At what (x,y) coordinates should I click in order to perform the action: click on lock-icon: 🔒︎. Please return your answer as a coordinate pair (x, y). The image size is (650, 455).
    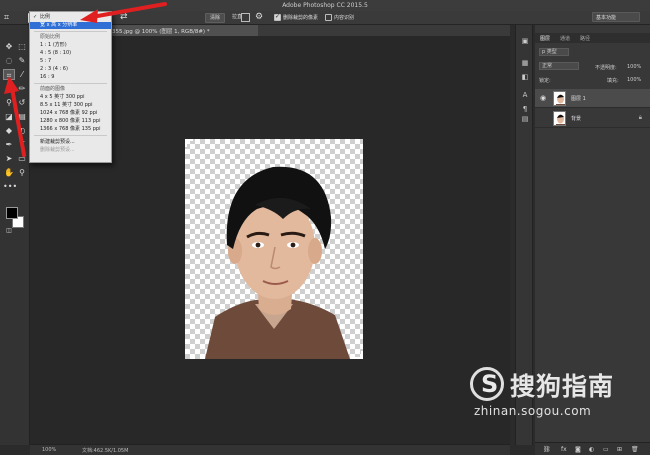
    Looking at the image, I should click on (640, 117).